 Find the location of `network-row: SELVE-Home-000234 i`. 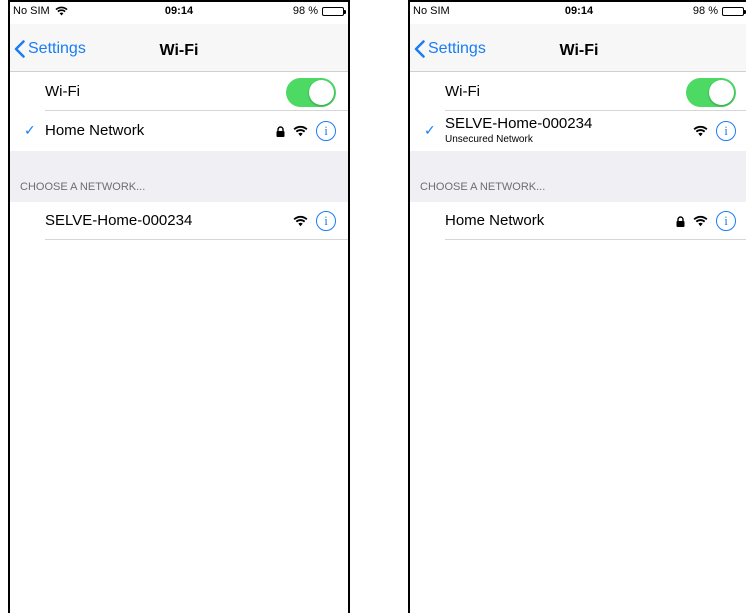

network-row: SELVE-Home-000234 i is located at coordinates (179, 221).